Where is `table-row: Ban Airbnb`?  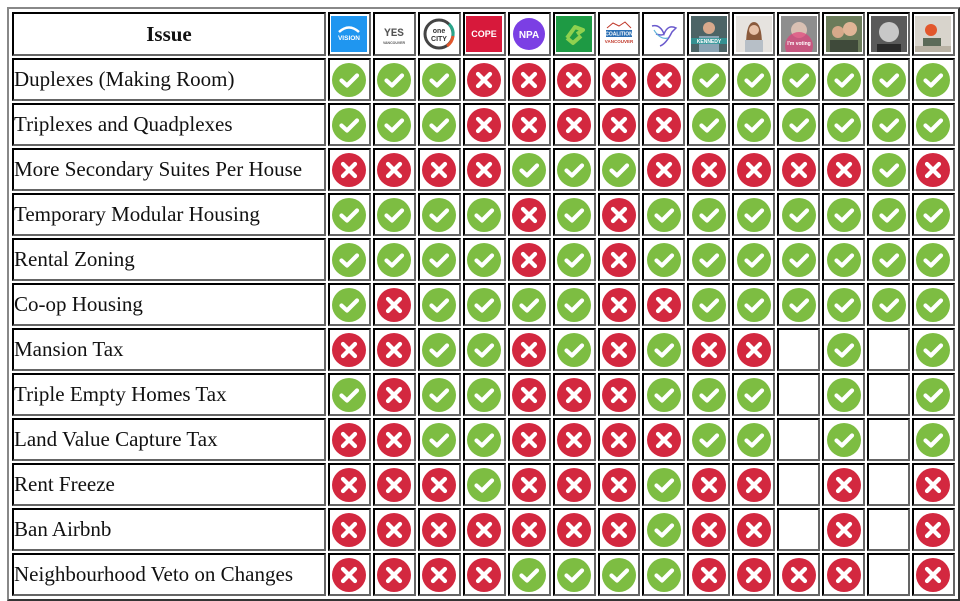 table-row: Ban Airbnb is located at coordinates (483, 529).